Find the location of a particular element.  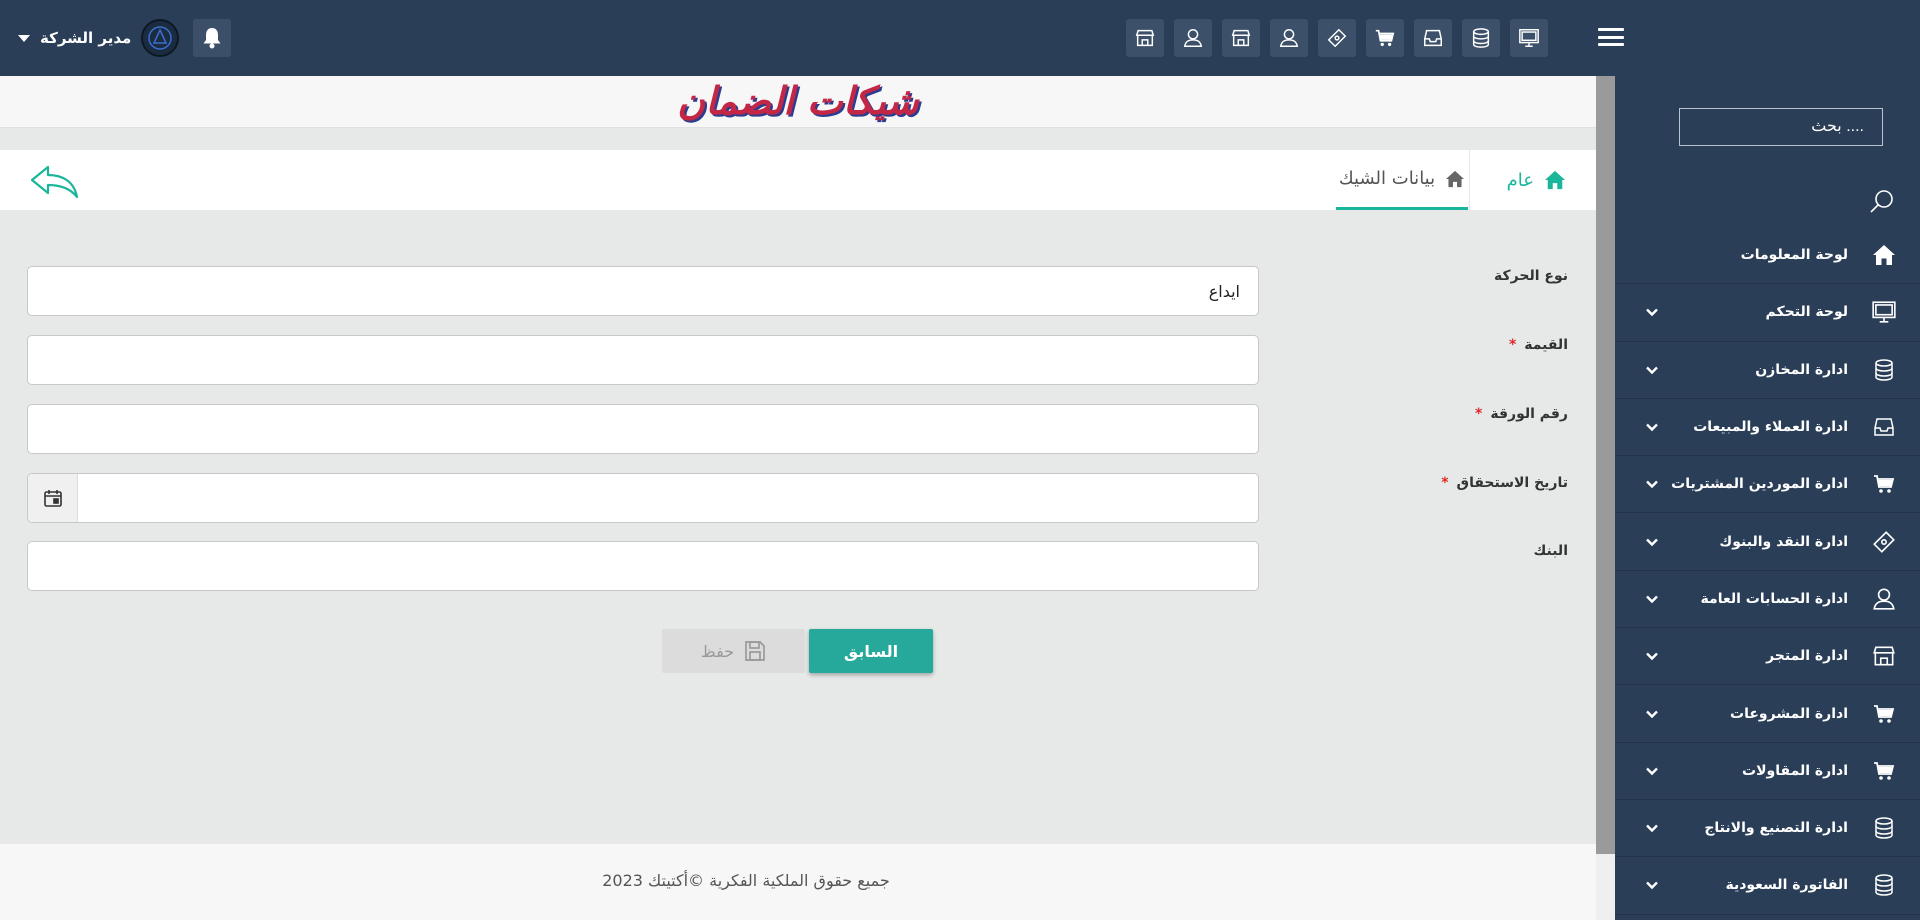

amount-input is located at coordinates (643, 360).